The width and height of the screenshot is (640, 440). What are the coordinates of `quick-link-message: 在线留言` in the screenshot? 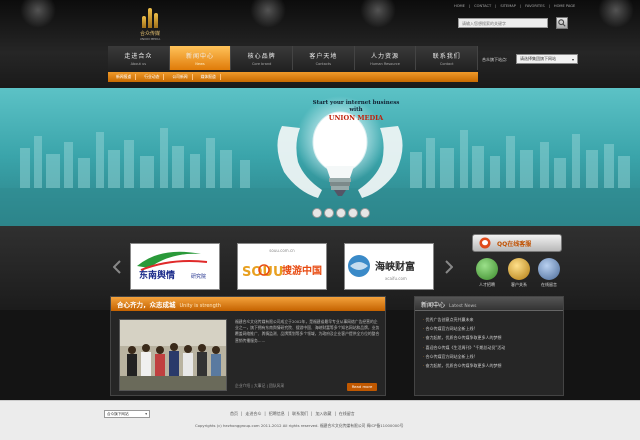 It's located at (549, 275).